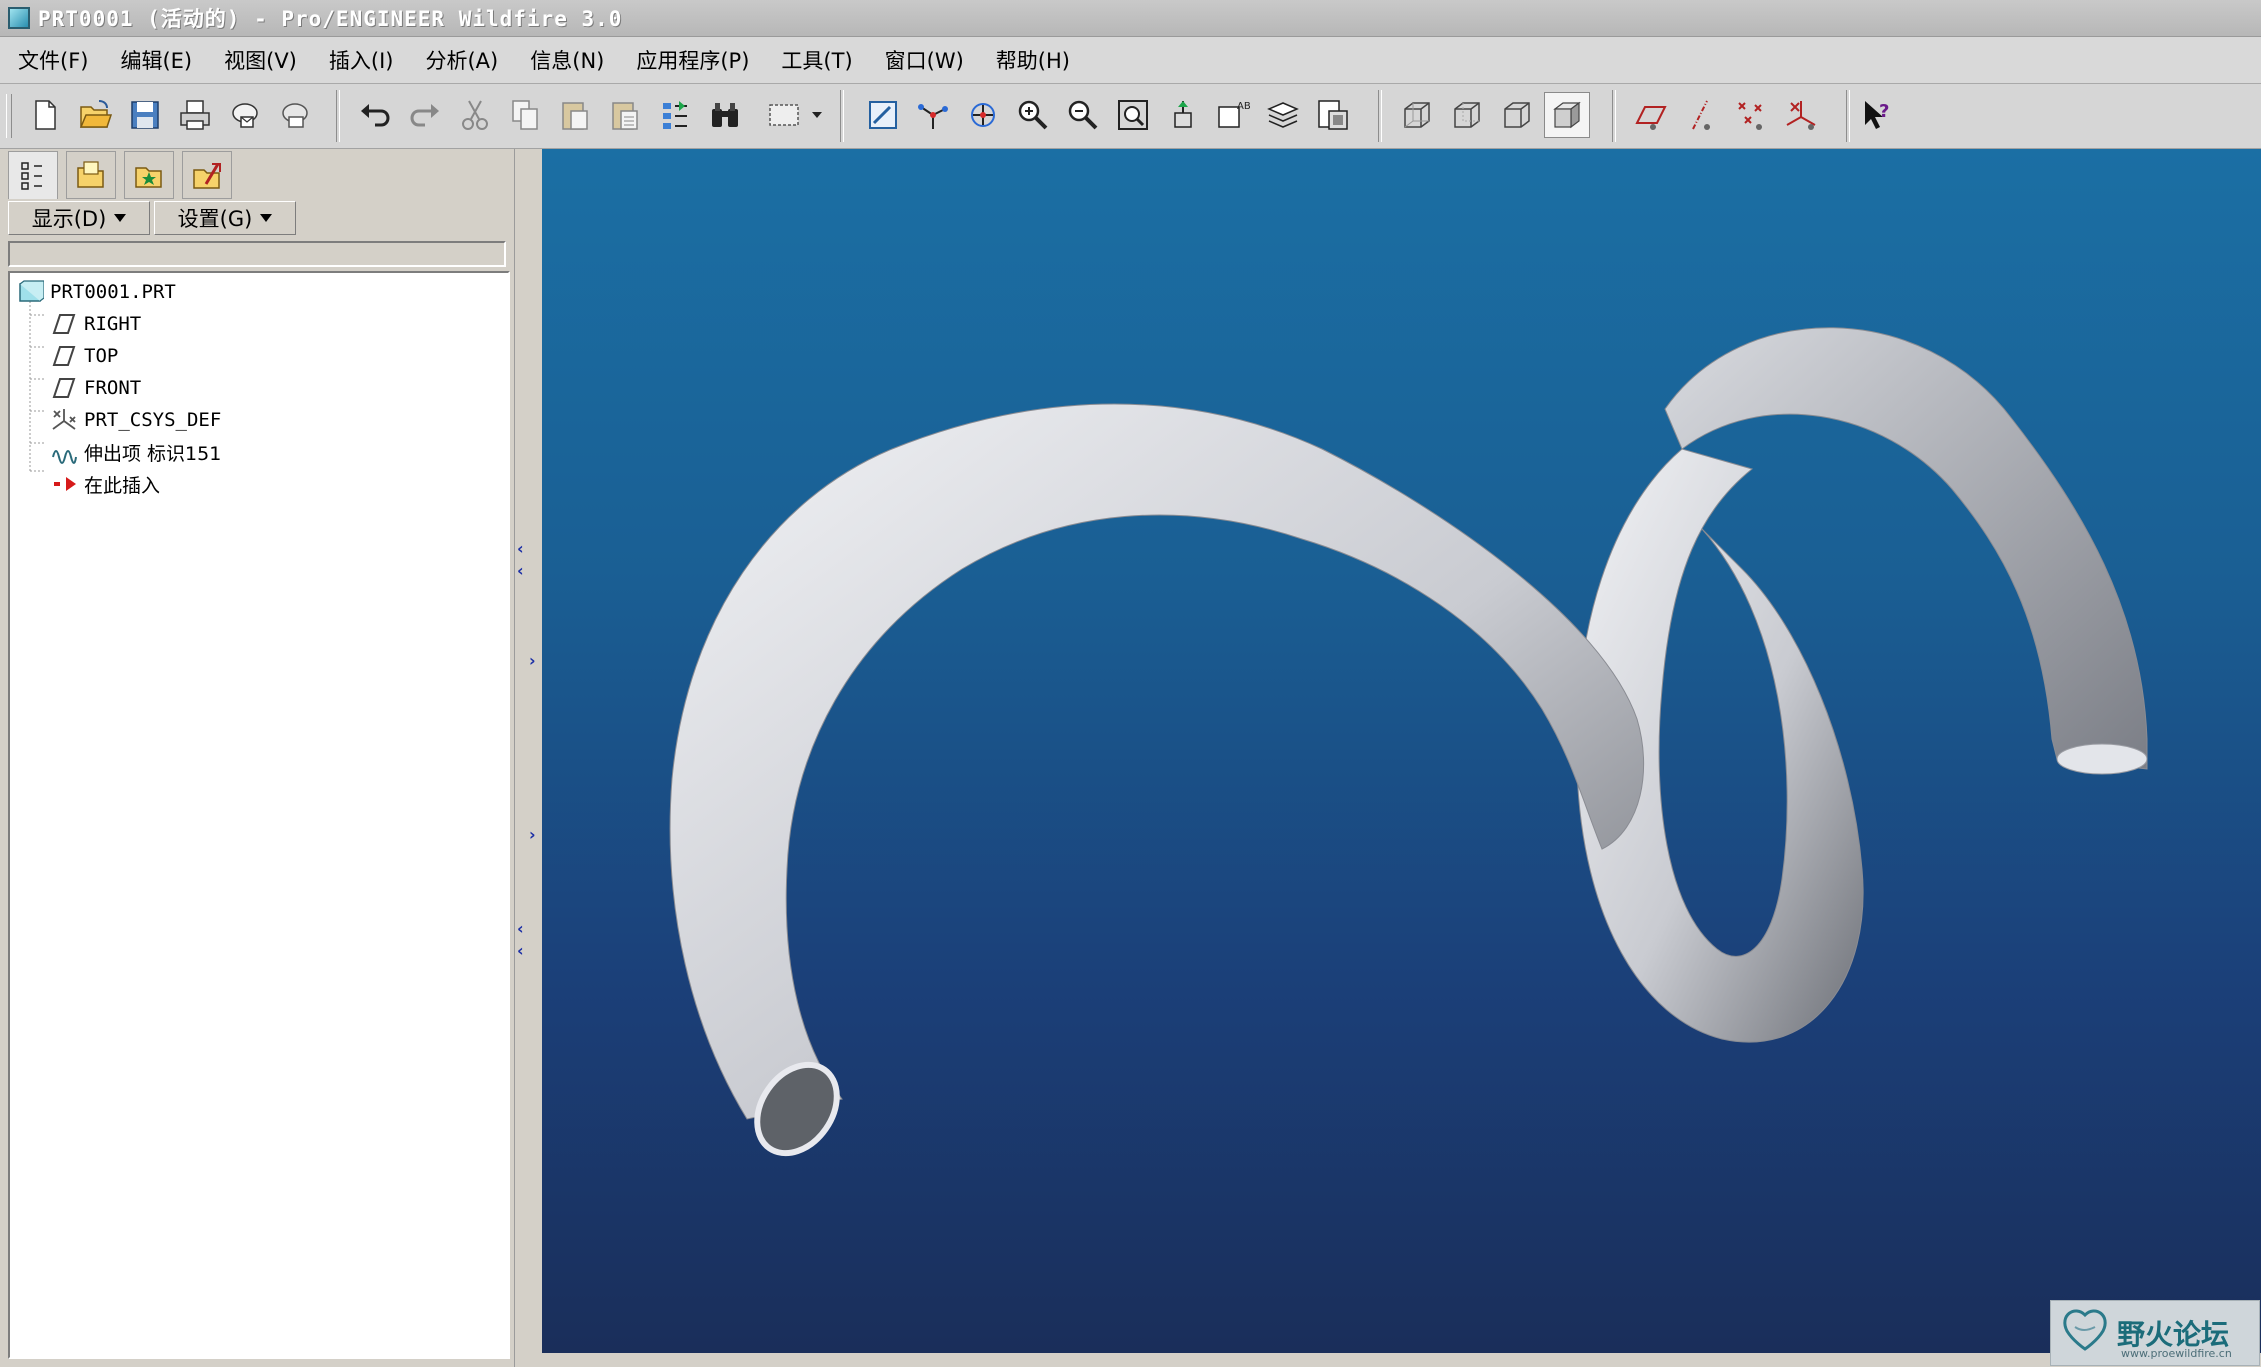  Describe the element at coordinates (1033, 115) in the screenshot. I see `zoom-in-icon` at that location.